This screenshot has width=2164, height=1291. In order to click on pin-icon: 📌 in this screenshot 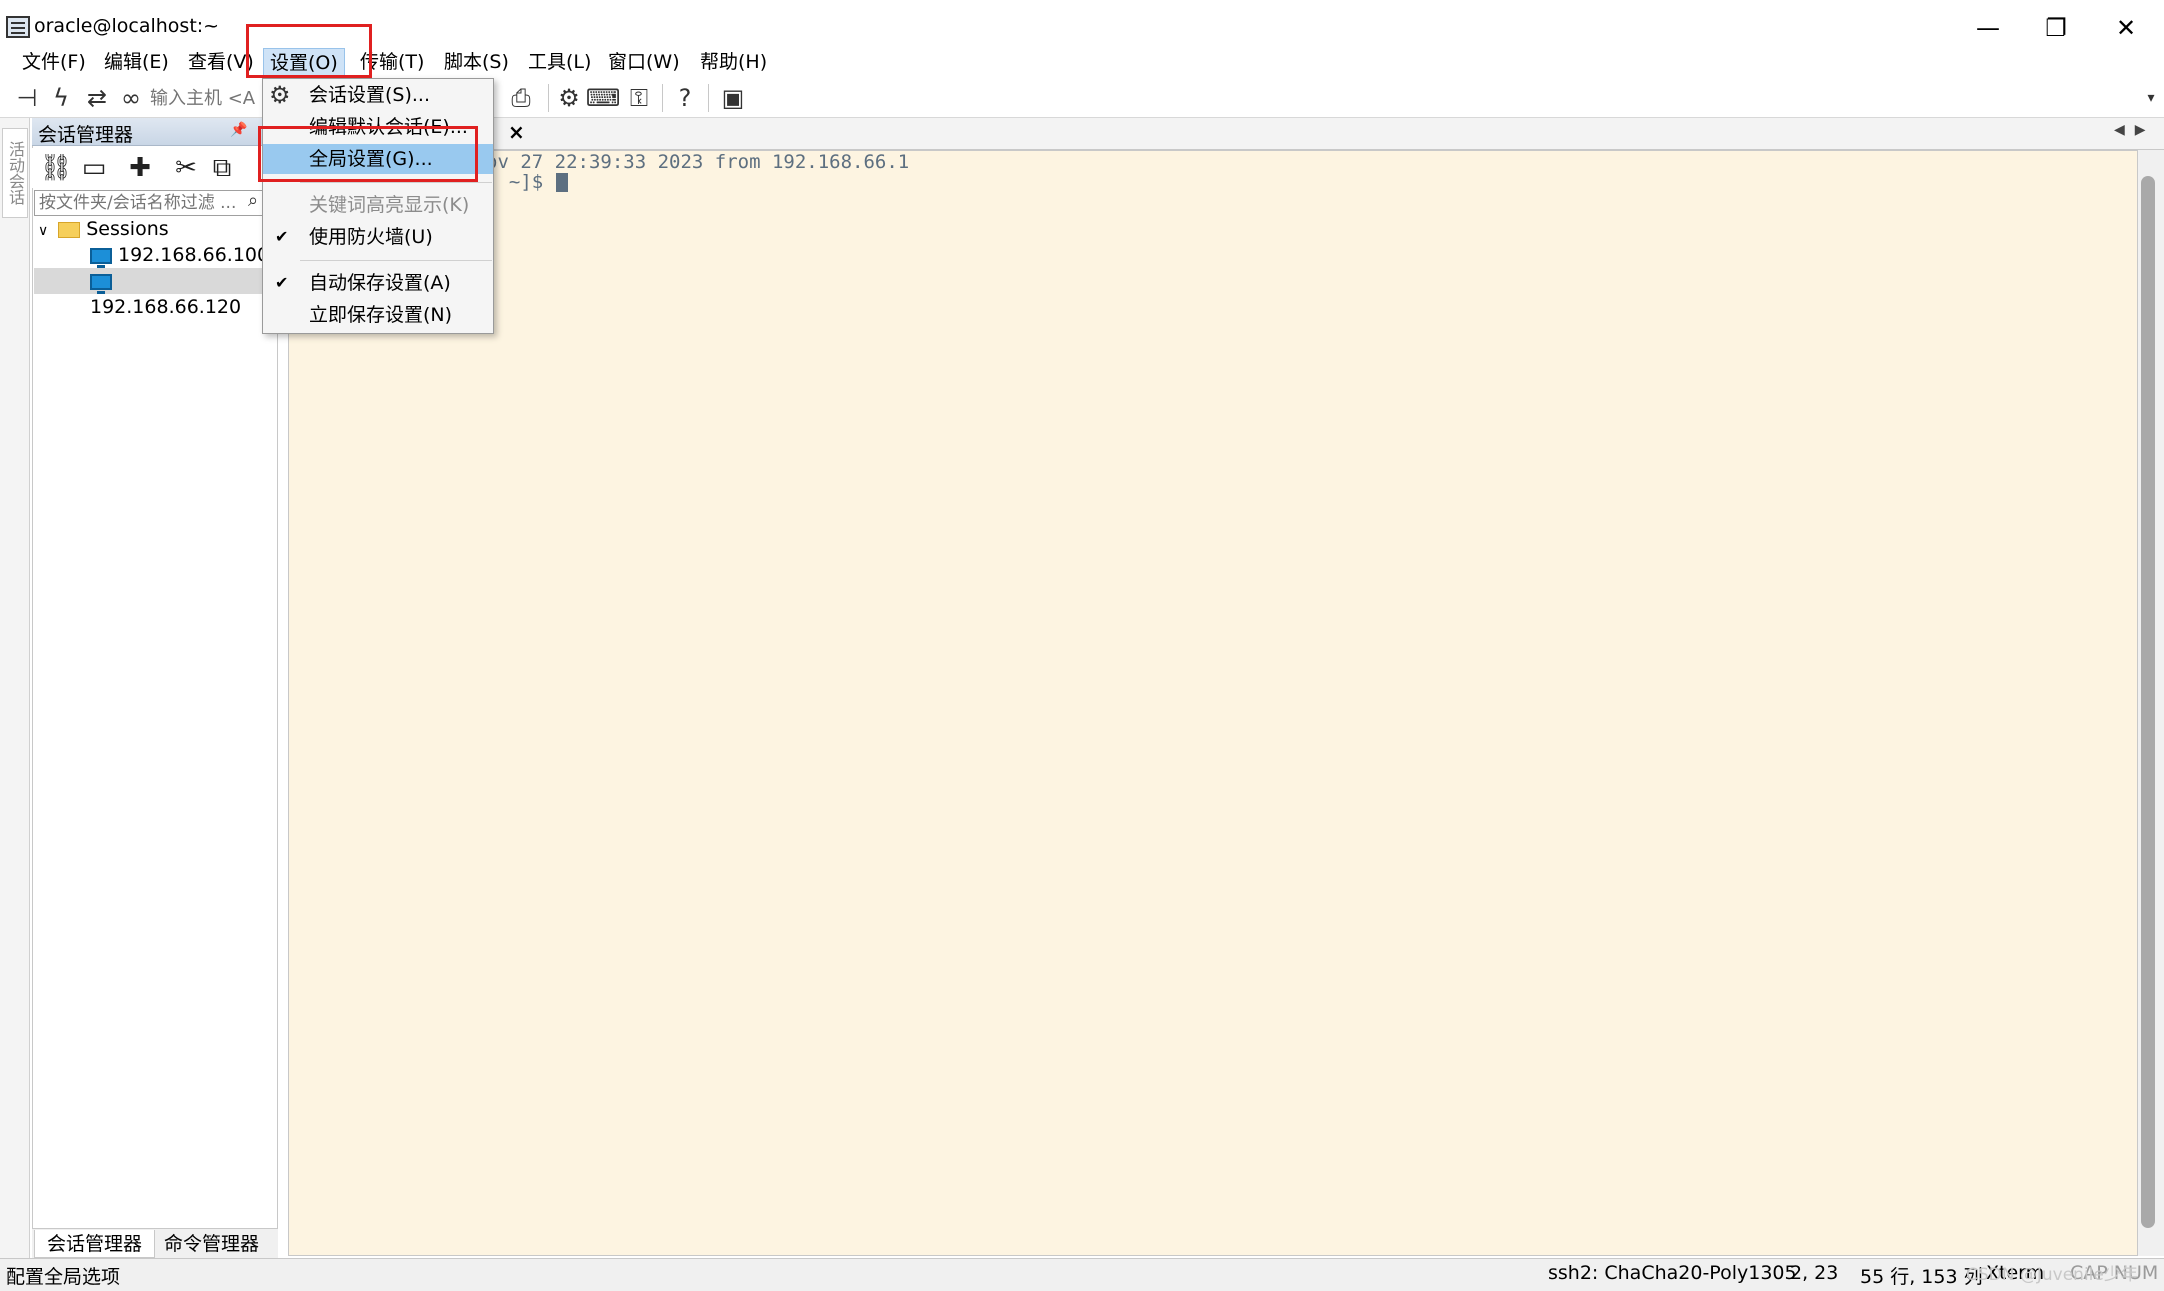, I will do `click(238, 130)`.